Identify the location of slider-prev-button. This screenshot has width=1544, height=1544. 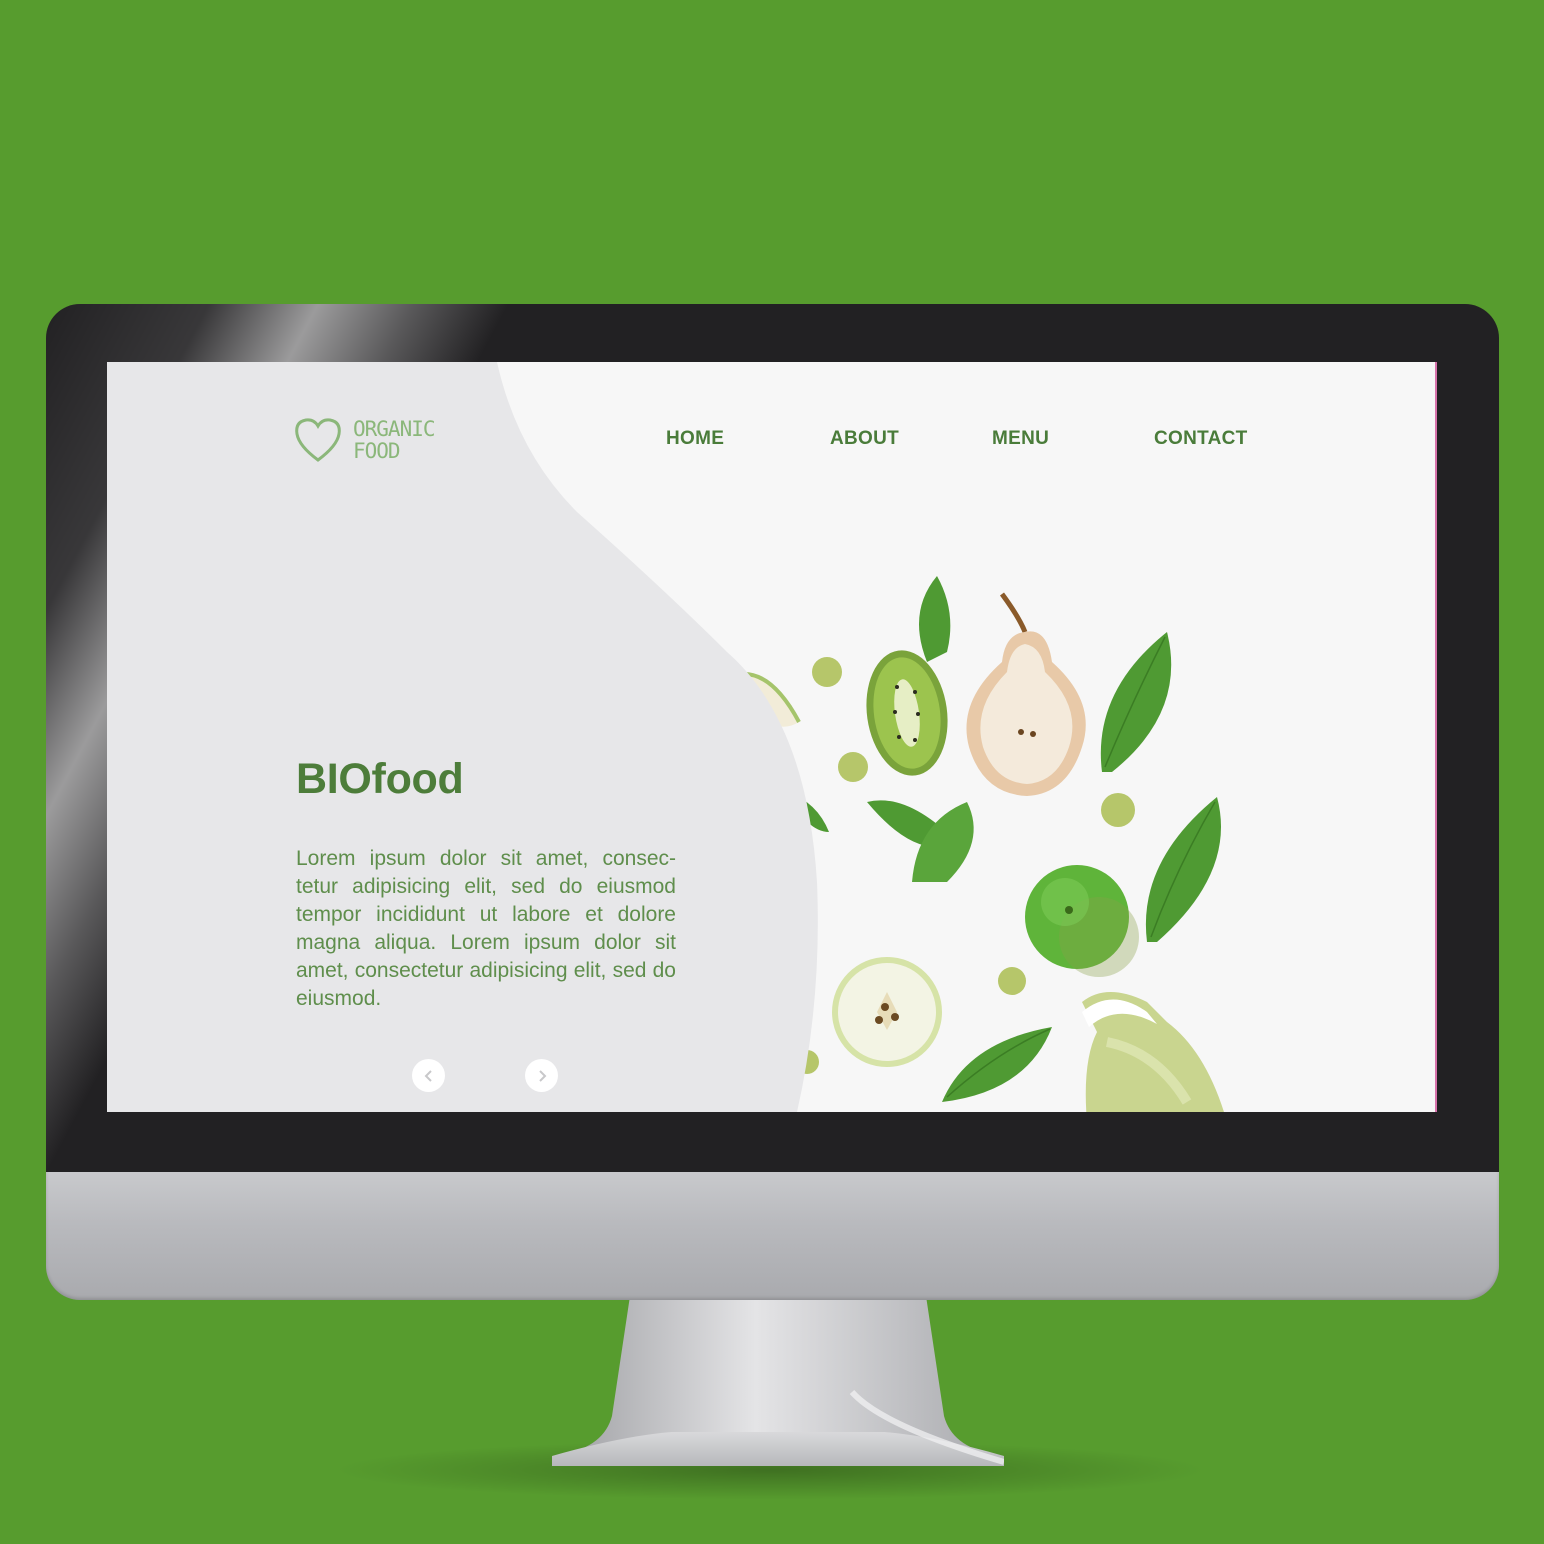
(428, 1075).